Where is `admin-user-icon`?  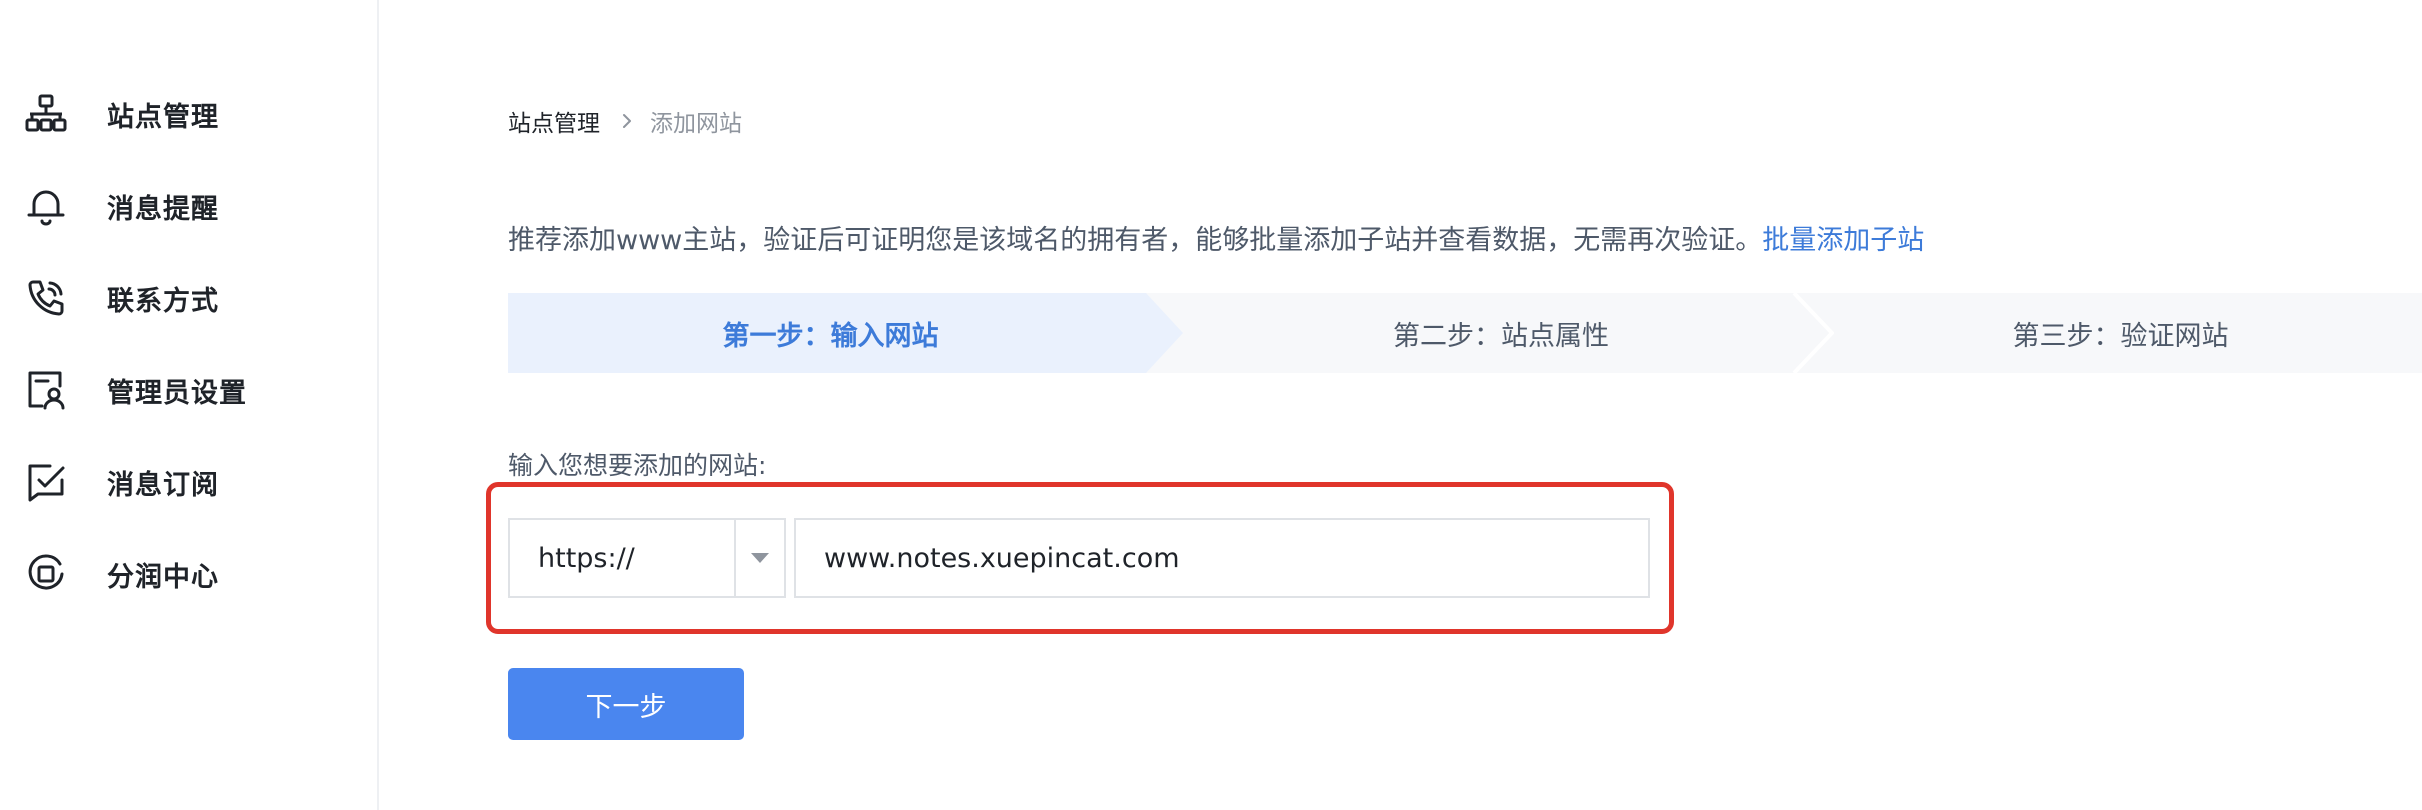 admin-user-icon is located at coordinates (46, 390).